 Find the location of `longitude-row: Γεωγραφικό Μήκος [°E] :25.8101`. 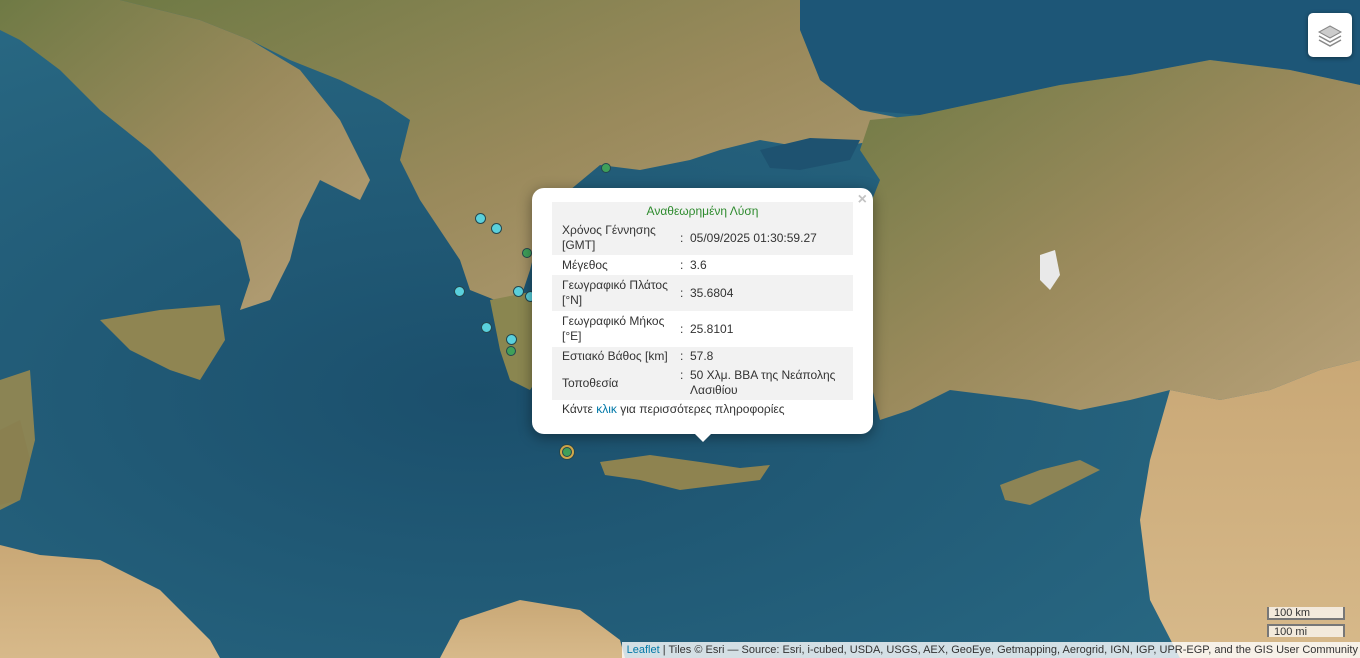

longitude-row: Γεωγραφικό Μήκος [°E] :25.8101 is located at coordinates (702, 329).